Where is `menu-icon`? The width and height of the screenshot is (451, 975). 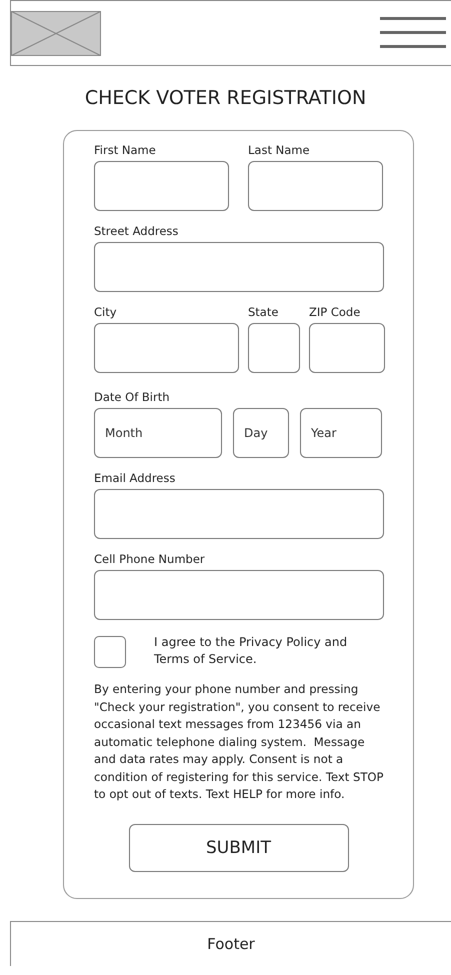
menu-icon is located at coordinates (413, 33).